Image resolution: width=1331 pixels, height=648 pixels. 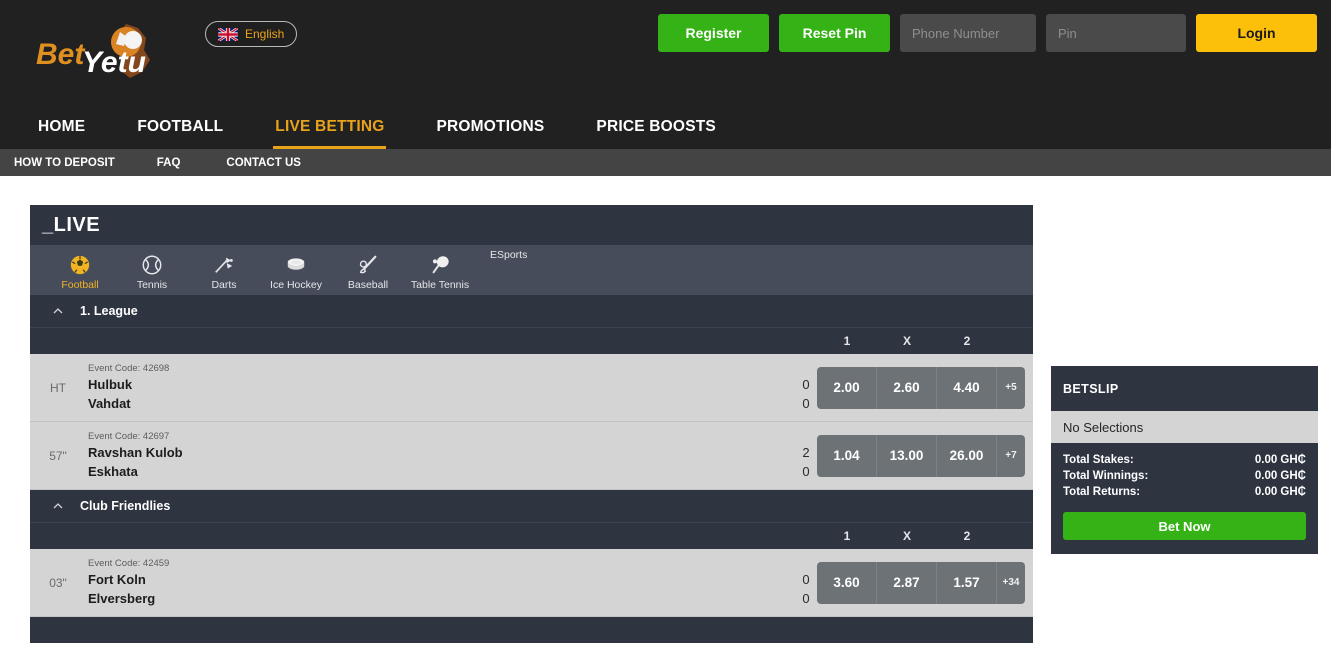 I want to click on subnav-item-how-to-deposit: HOW TO DEPOSIT, so click(x=75, y=163).